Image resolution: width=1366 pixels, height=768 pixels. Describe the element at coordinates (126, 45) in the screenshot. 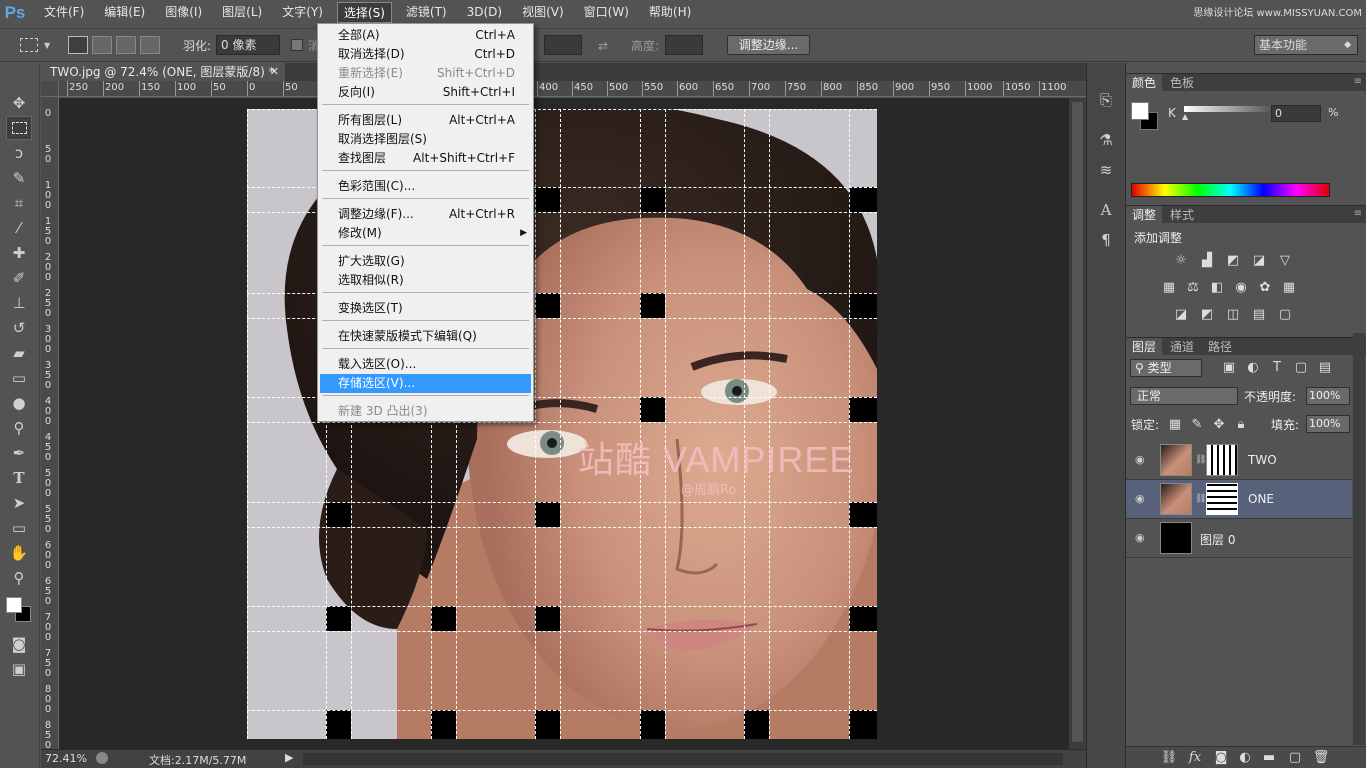

I see `subtract-selection-icon` at that location.